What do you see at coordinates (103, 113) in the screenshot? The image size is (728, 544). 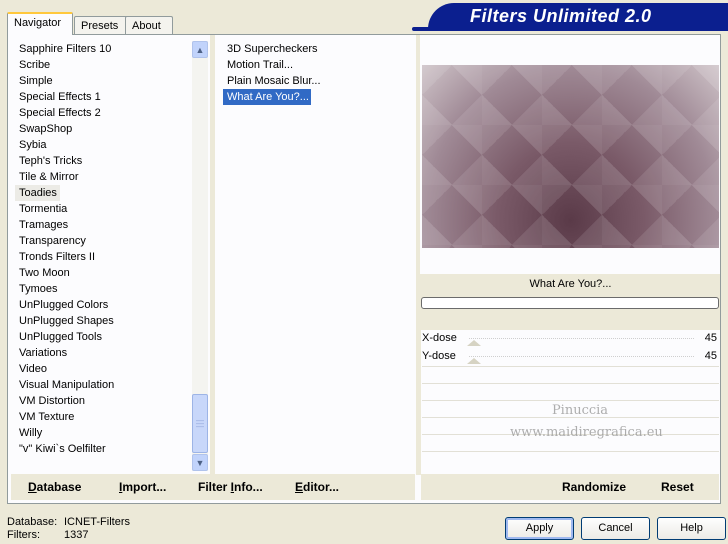 I see `category-item: Special Effects 2` at bounding box center [103, 113].